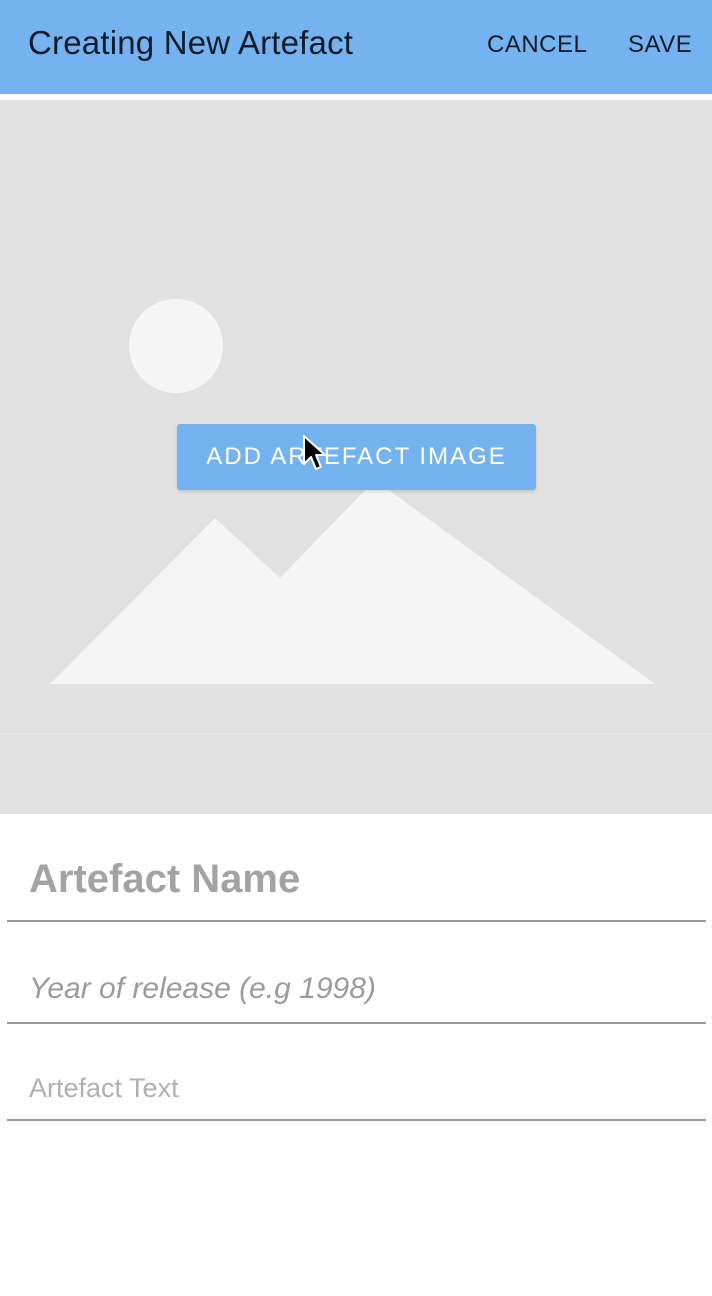  I want to click on sun-icon, so click(176, 346).